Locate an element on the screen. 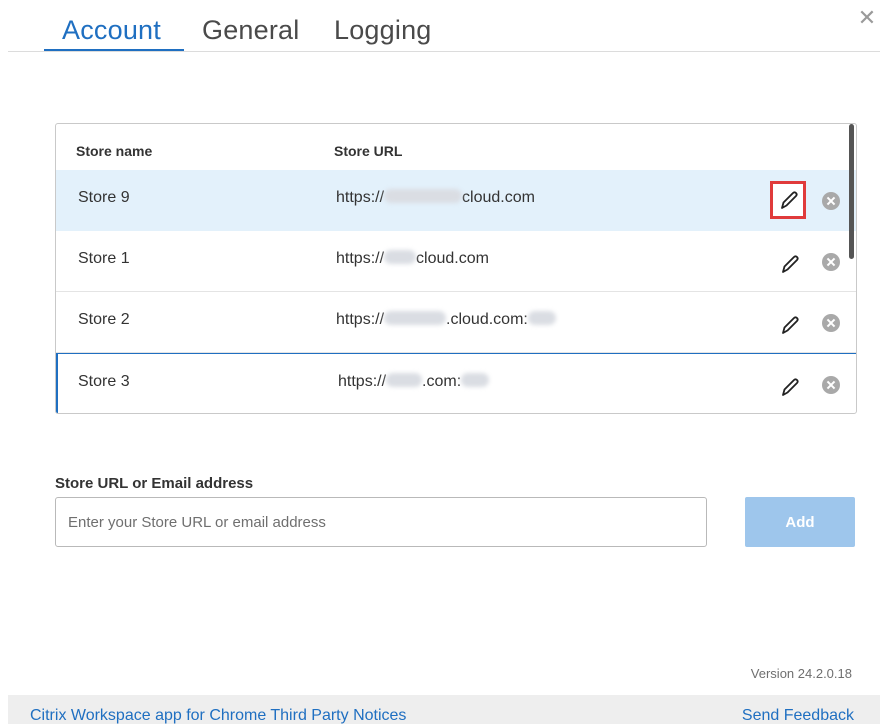 This screenshot has height=725, width=888. table-row: Store 9 https://cloud.com is located at coordinates (456, 200).